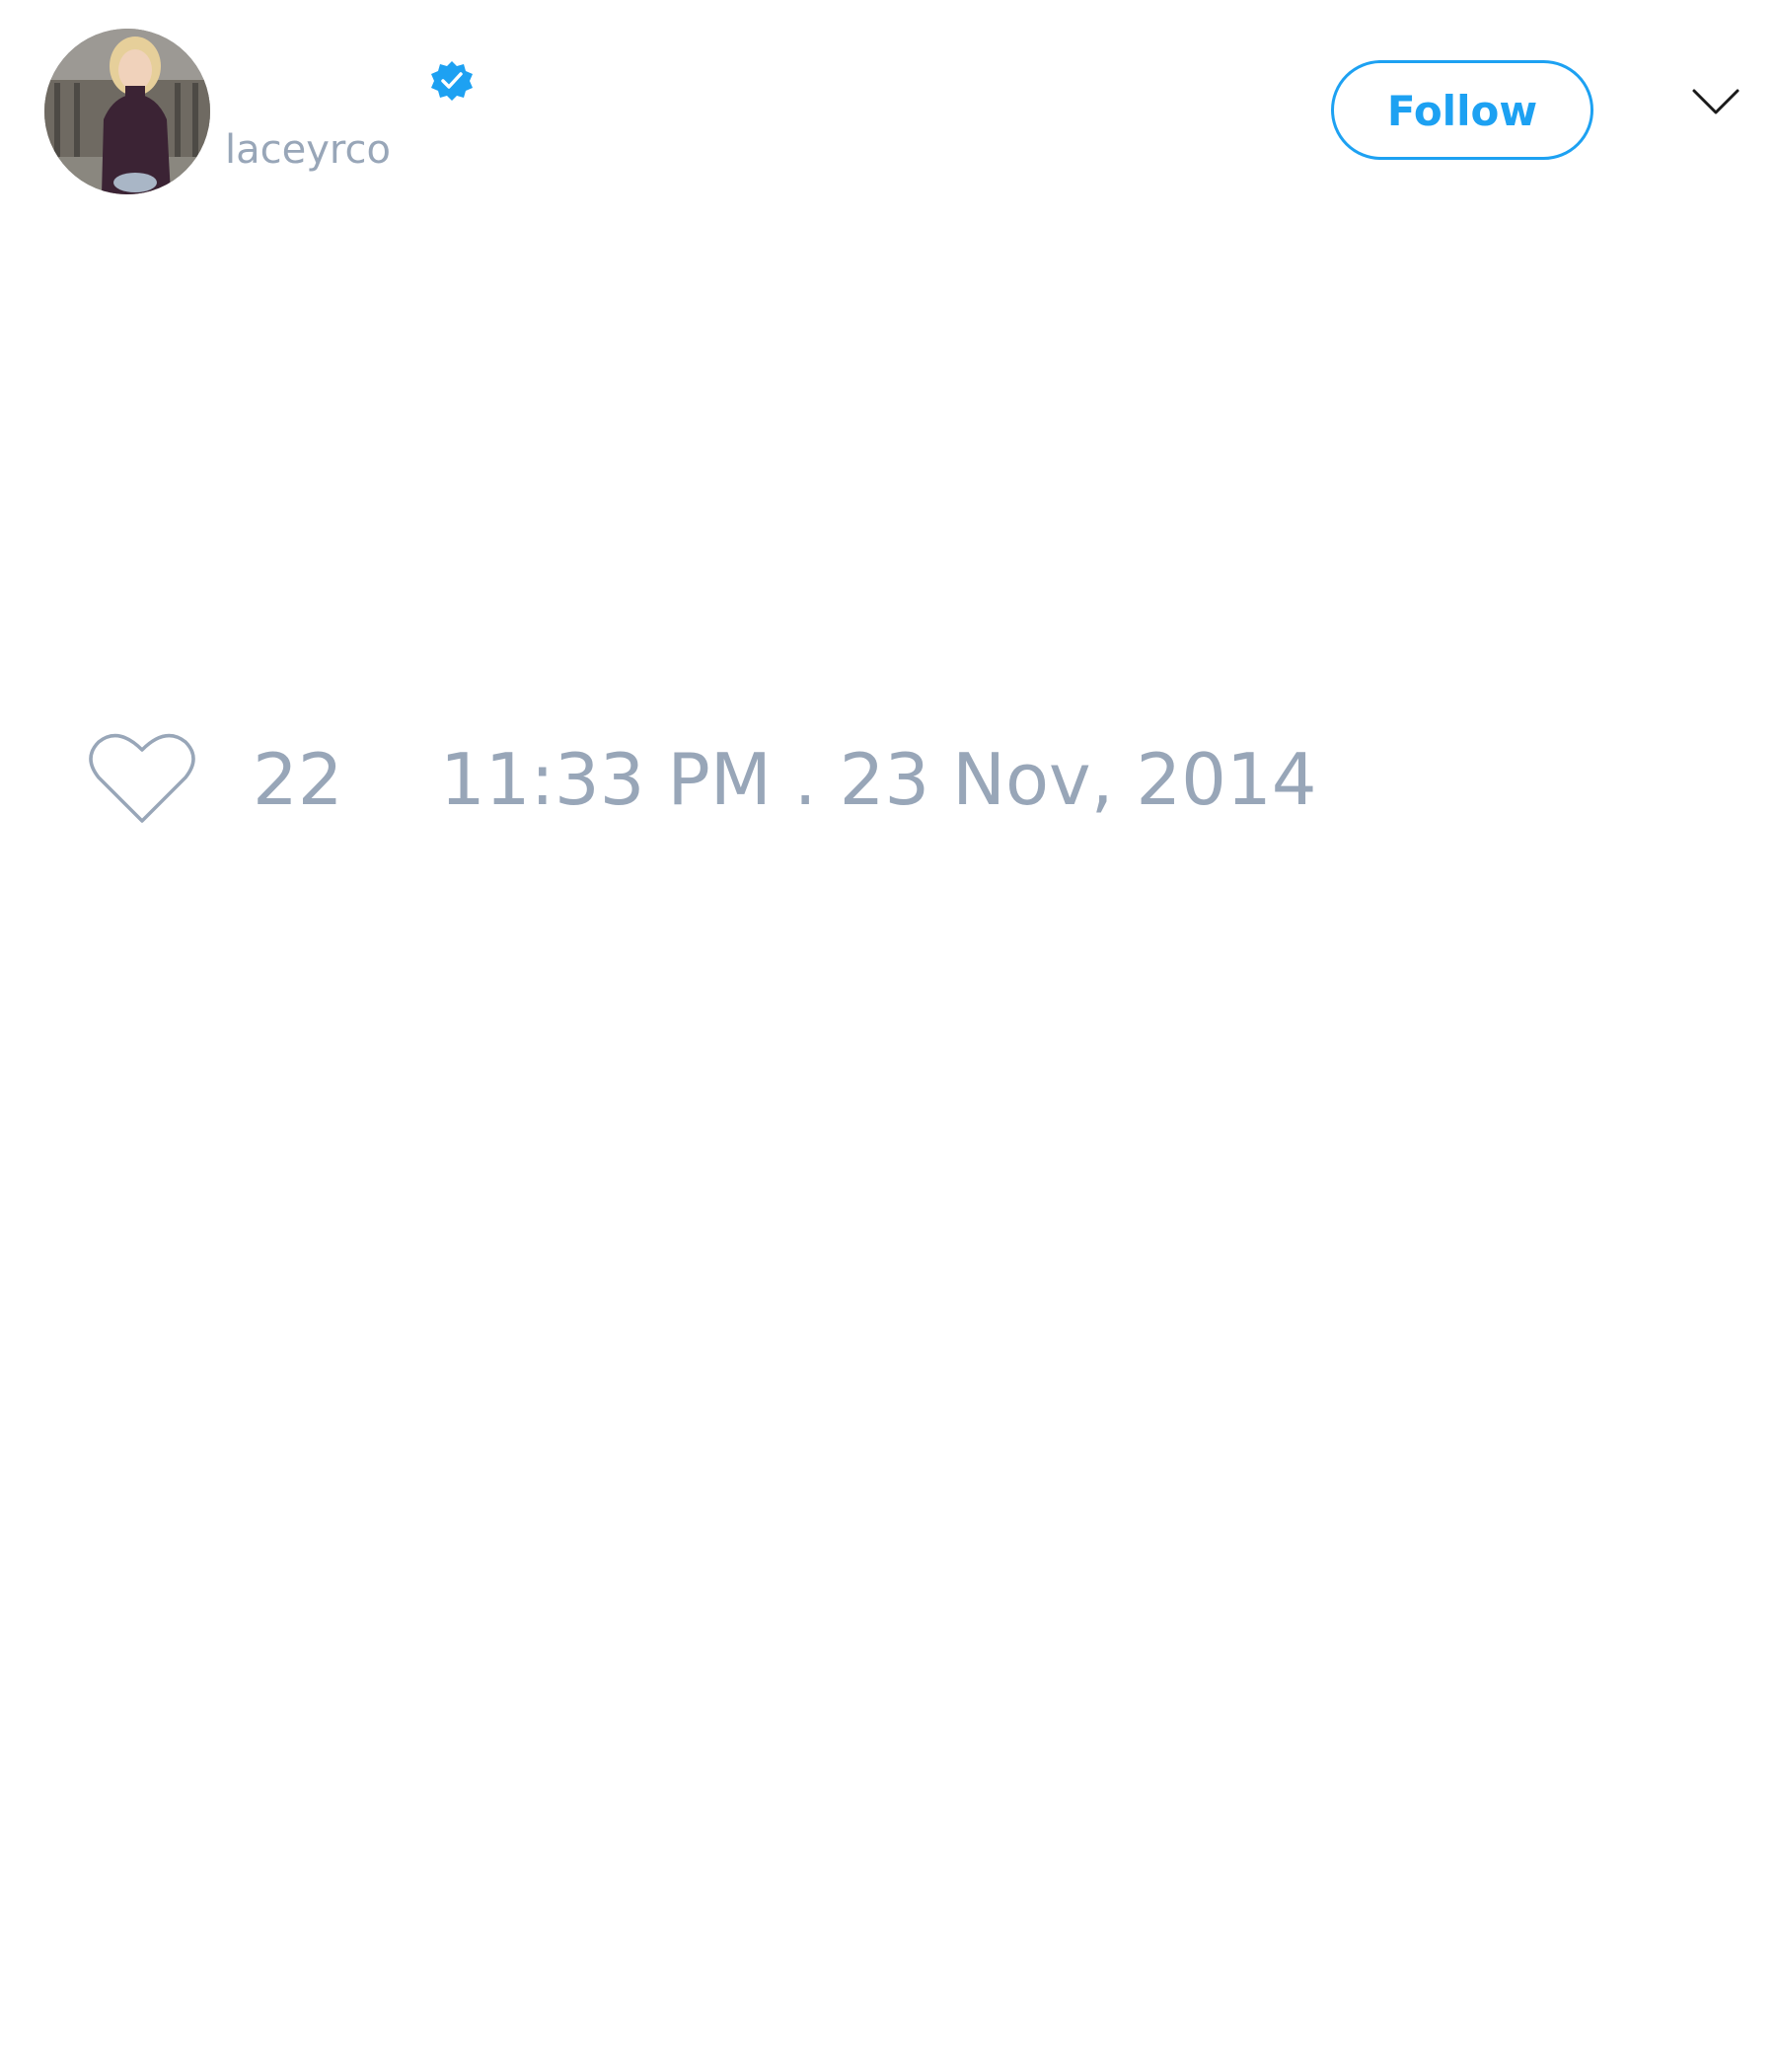 The image size is (1776, 2072). I want to click on heart-outline-icon, so click(142, 779).